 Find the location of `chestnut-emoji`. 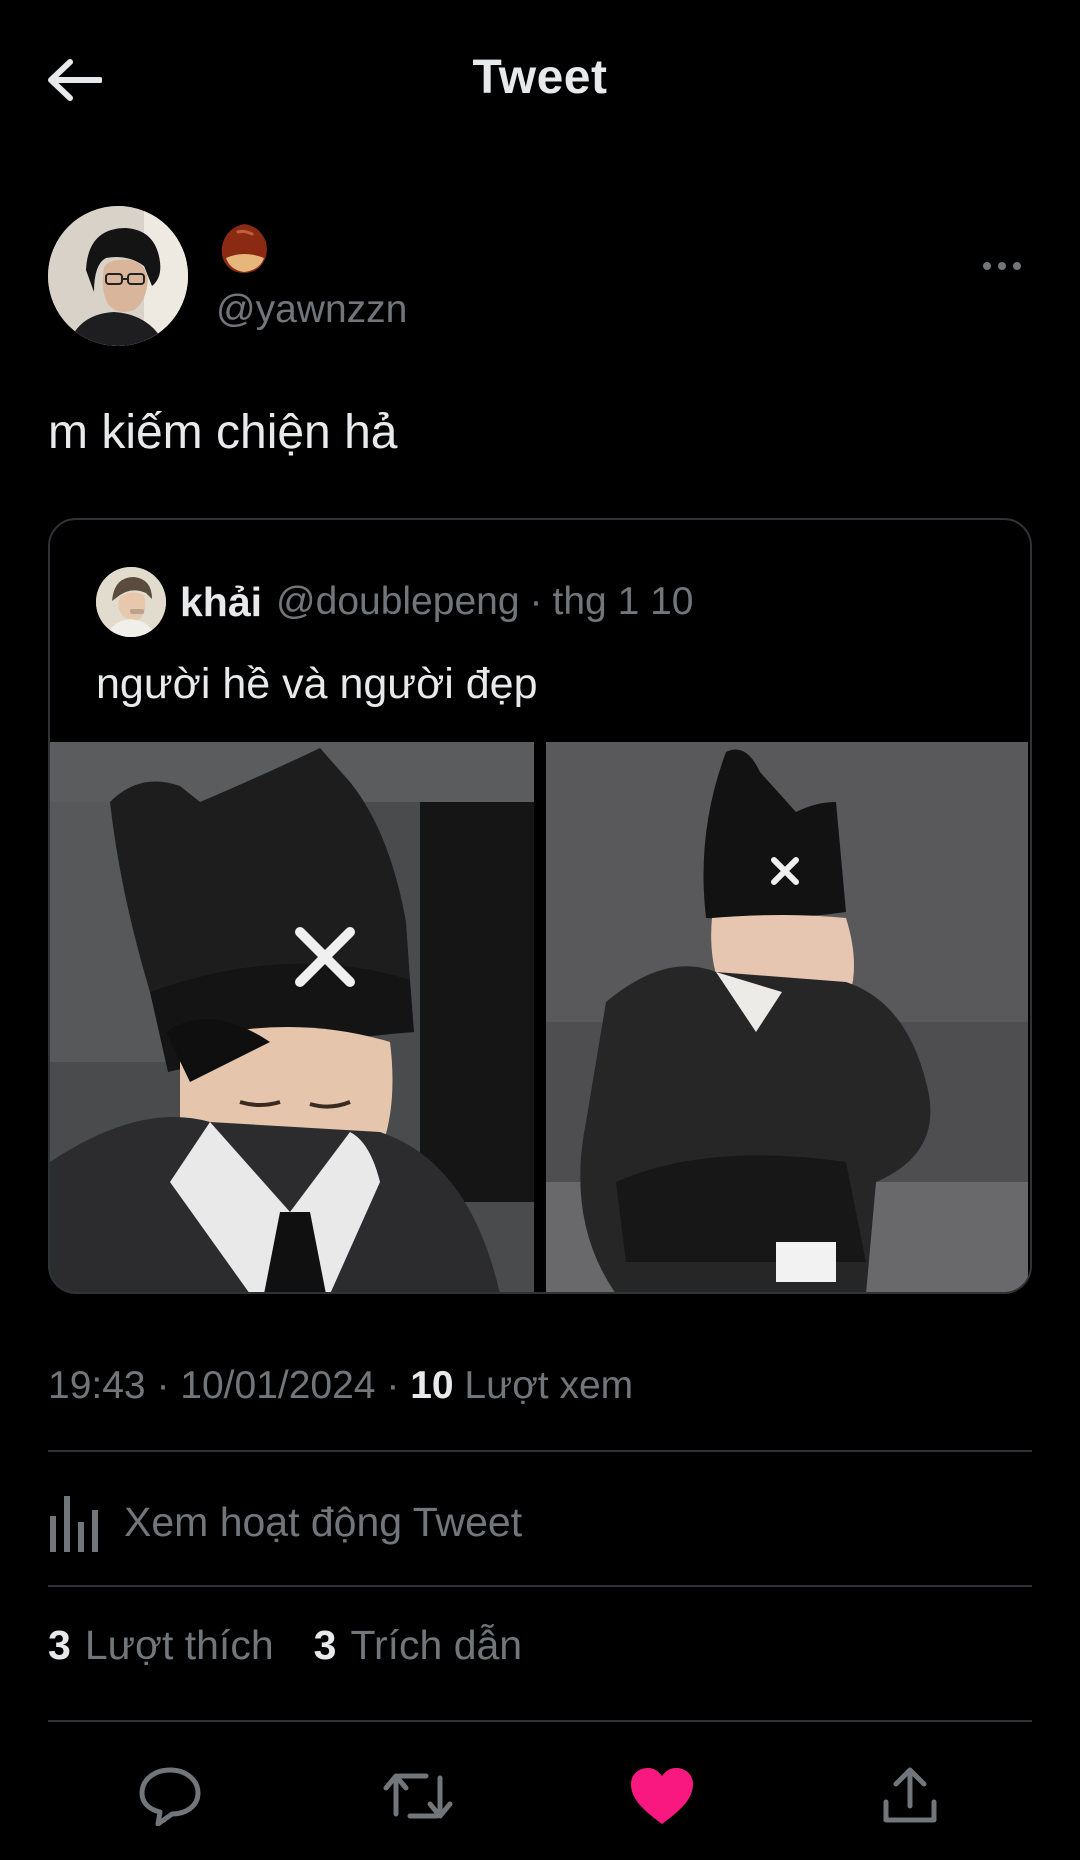

chestnut-emoji is located at coordinates (244, 248).